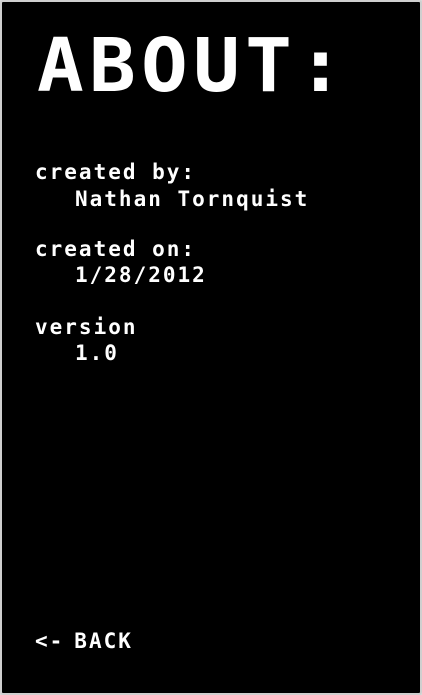 The height and width of the screenshot is (695, 422). What do you see at coordinates (141, 275) in the screenshot?
I see `created-on-value: 1/28/2012` at bounding box center [141, 275].